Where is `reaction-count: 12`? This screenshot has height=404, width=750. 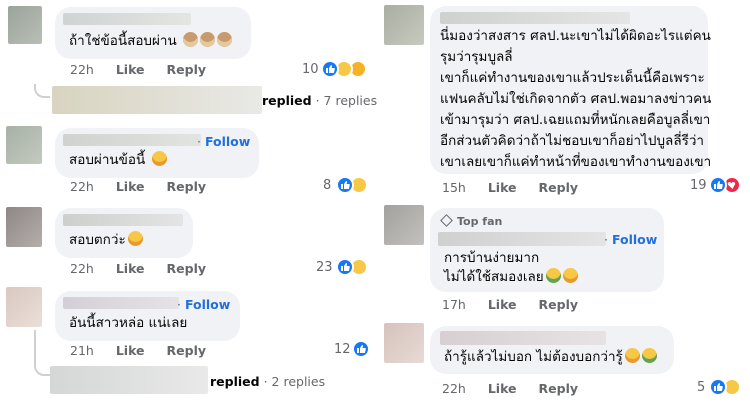
reaction-count: 12 is located at coordinates (342, 349).